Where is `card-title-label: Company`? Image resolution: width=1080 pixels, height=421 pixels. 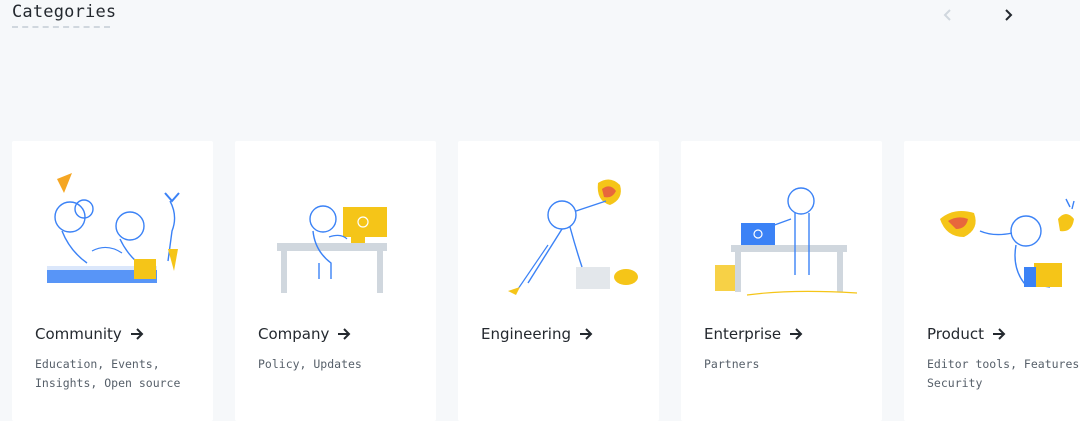 card-title-label: Company is located at coordinates (294, 334).